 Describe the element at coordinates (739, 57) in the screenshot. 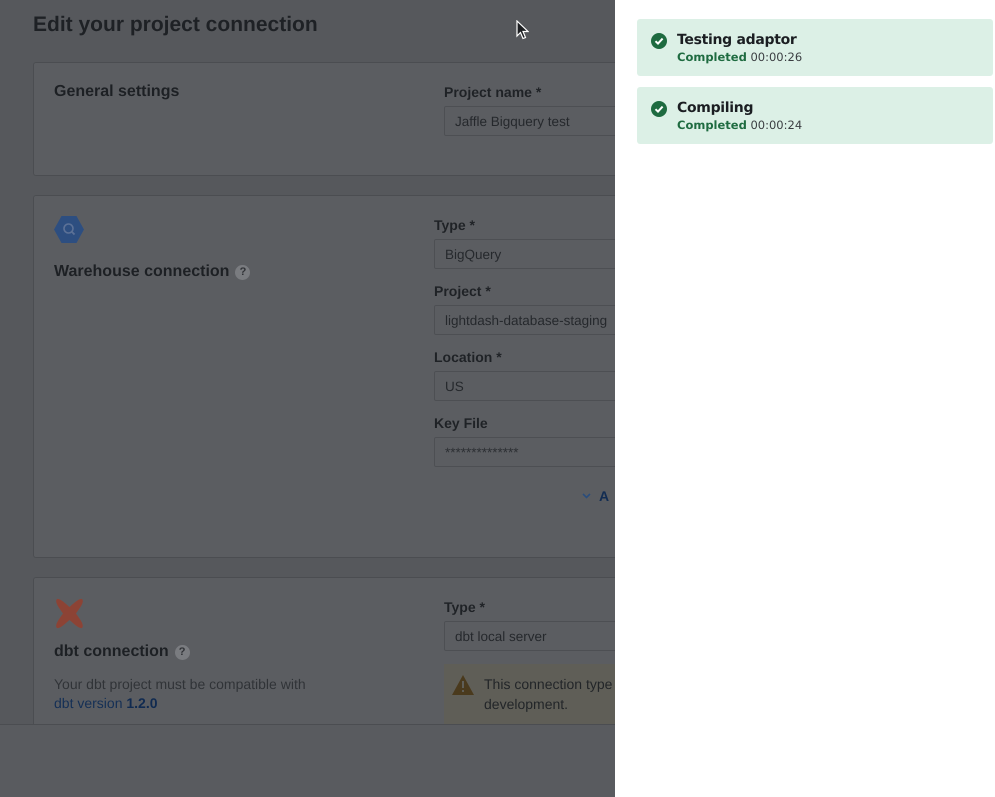

I see `toast-status: Completed 00:00:26` at that location.